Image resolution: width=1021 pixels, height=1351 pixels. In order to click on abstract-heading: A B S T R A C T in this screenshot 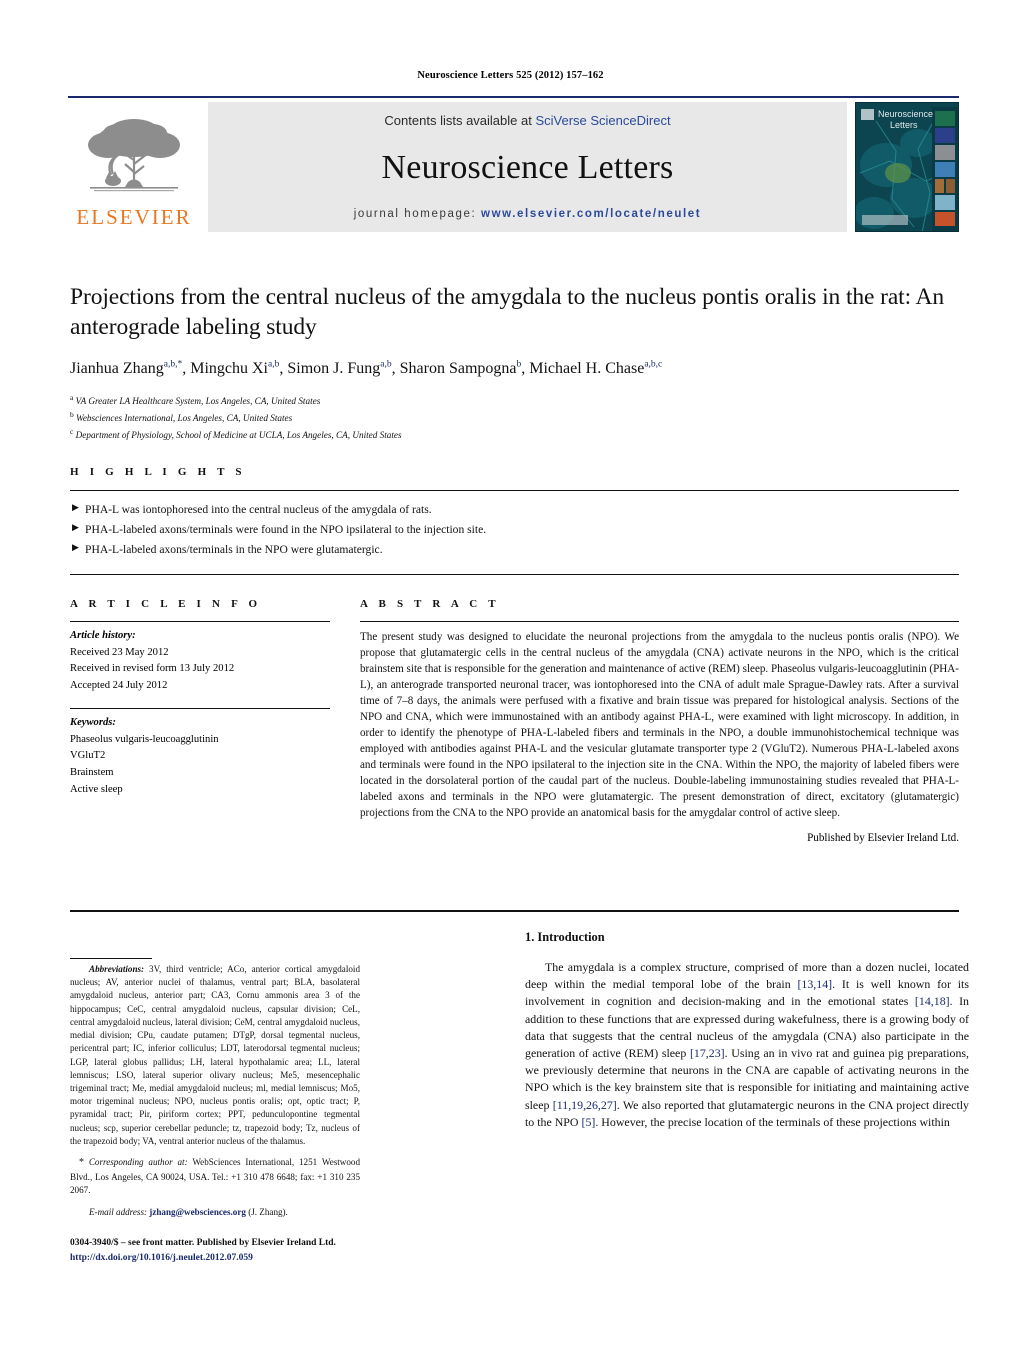, I will do `click(430, 604)`.